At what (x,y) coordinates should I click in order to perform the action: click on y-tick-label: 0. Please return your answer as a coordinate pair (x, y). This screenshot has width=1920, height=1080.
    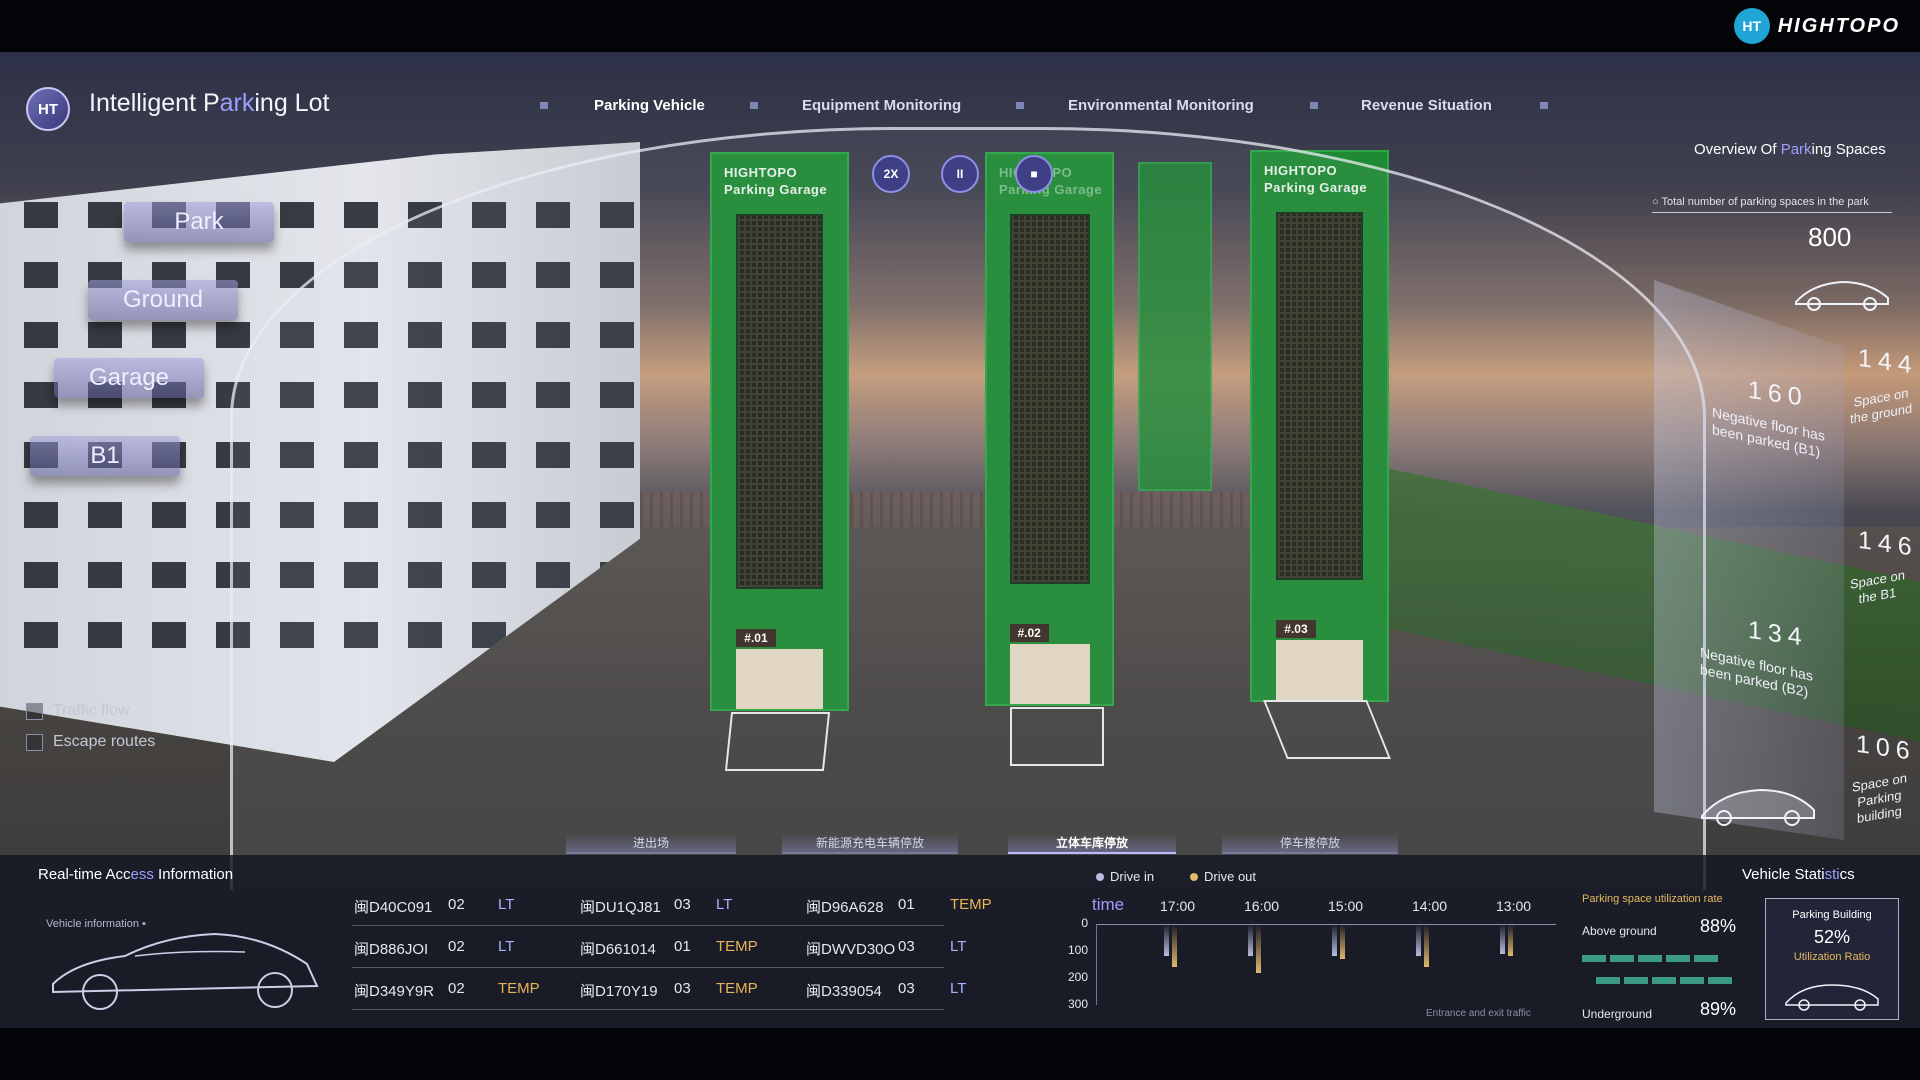
    Looking at the image, I should click on (1084, 923).